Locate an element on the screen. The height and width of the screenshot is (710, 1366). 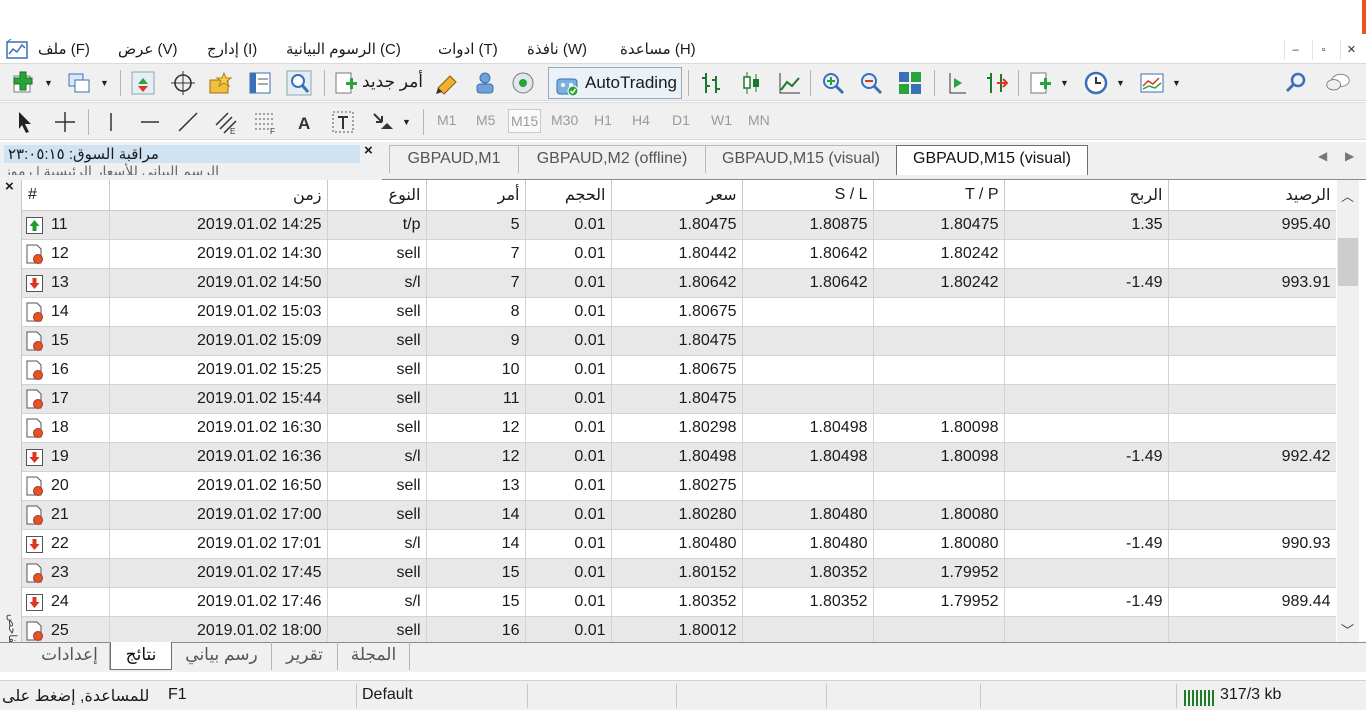
menu-help: مساعدة (H) is located at coordinates (658, 49).